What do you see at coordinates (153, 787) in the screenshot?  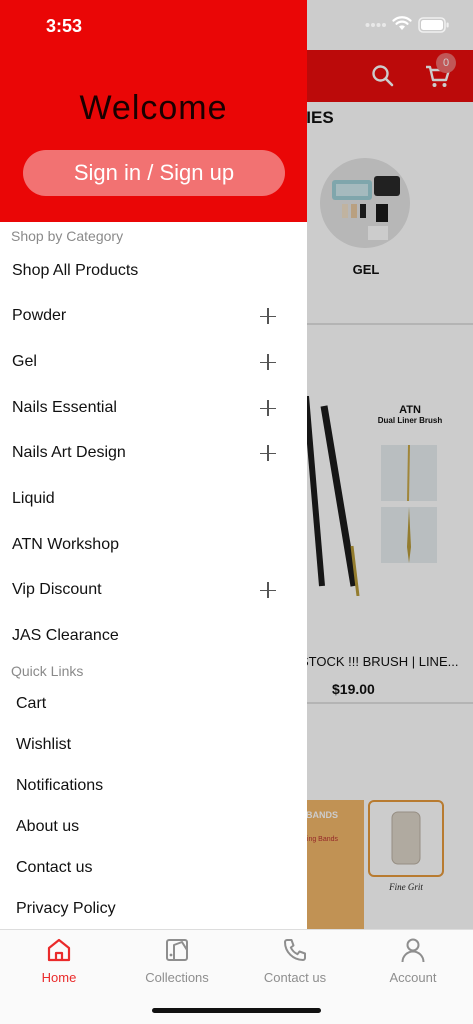 I see `quick-link-notifications: Notifications` at bounding box center [153, 787].